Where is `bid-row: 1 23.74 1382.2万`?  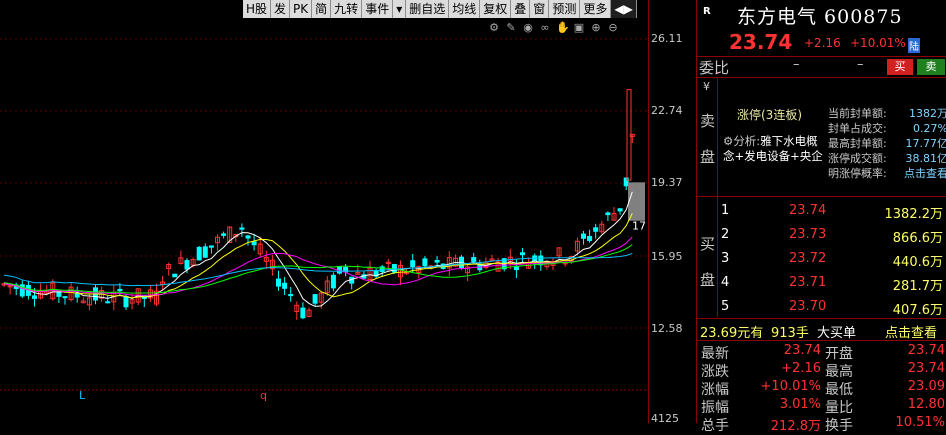
bid-row: 1 23.74 1382.2万 is located at coordinates (821, 211).